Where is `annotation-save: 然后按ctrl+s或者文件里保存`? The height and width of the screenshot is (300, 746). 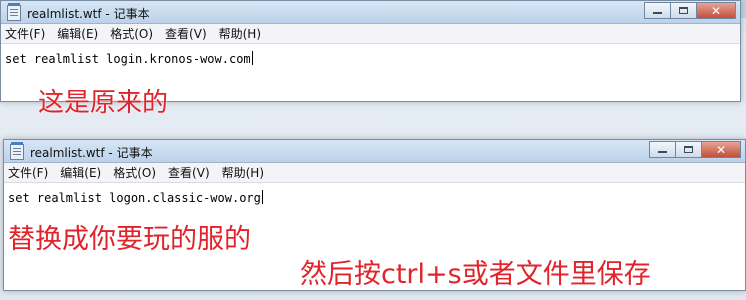 annotation-save: 然后按ctrl+s或者文件里保存 is located at coordinates (475, 274).